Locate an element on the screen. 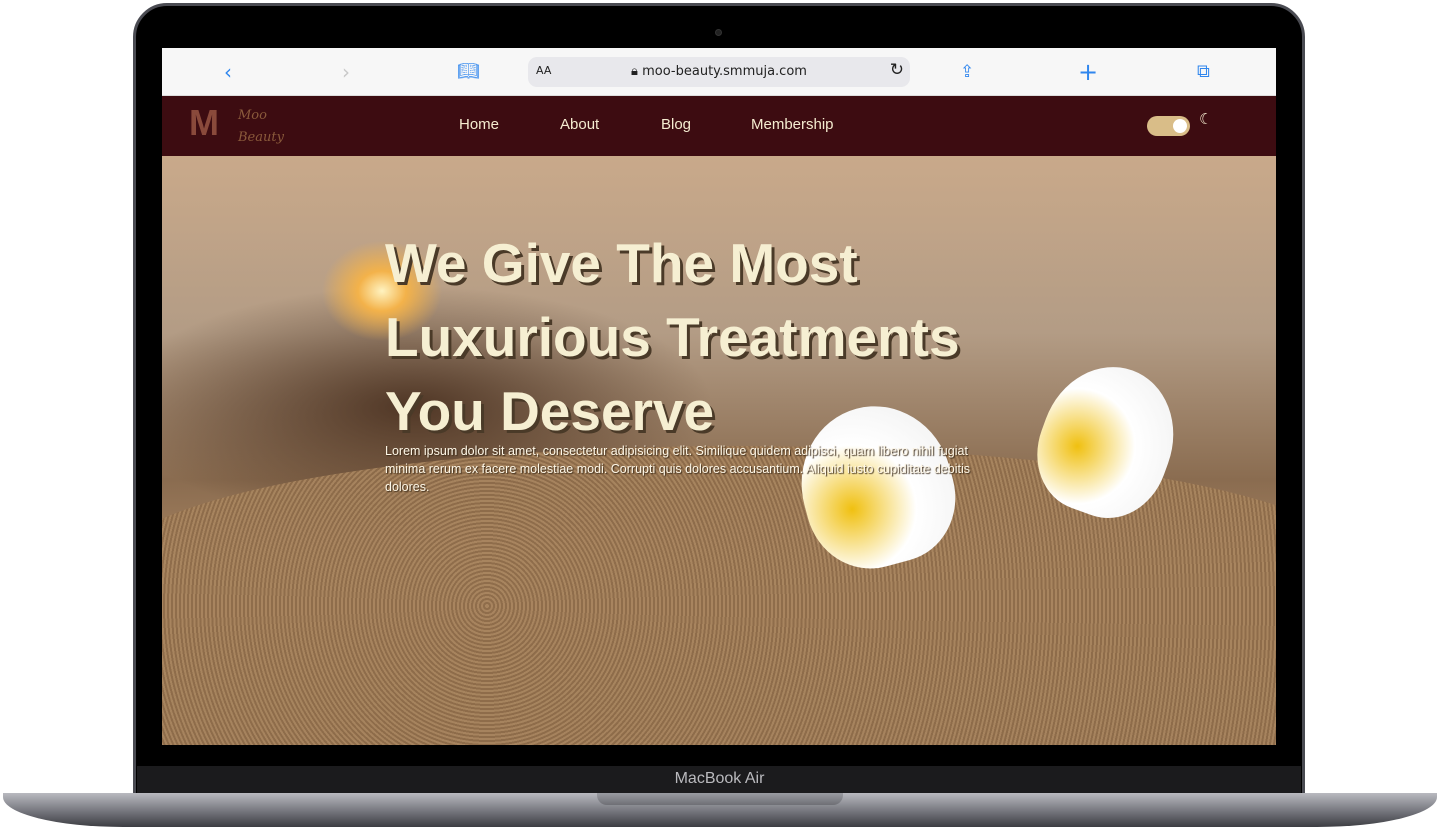  site-navbar: M Moo Beauty Home About Blog Membership ☾ is located at coordinates (719, 126).